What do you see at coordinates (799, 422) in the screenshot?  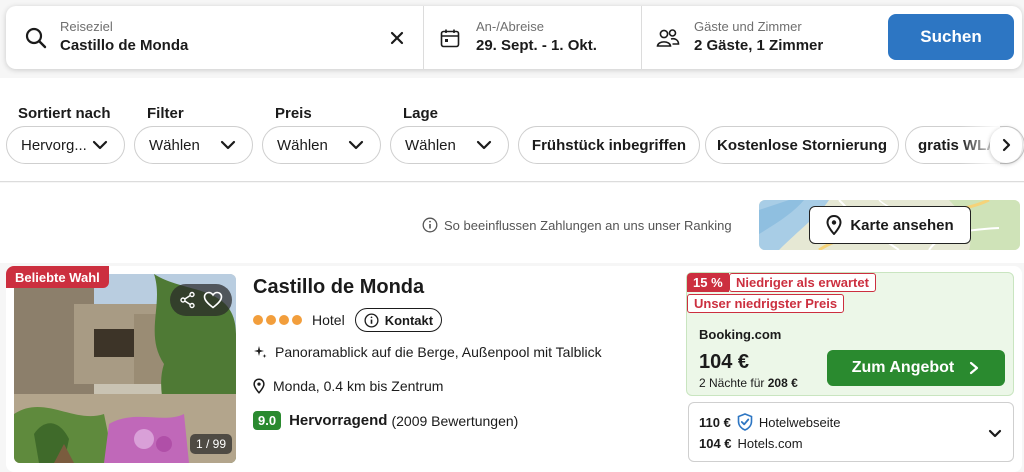 I see `offer-provider: Hotelwebseite` at bounding box center [799, 422].